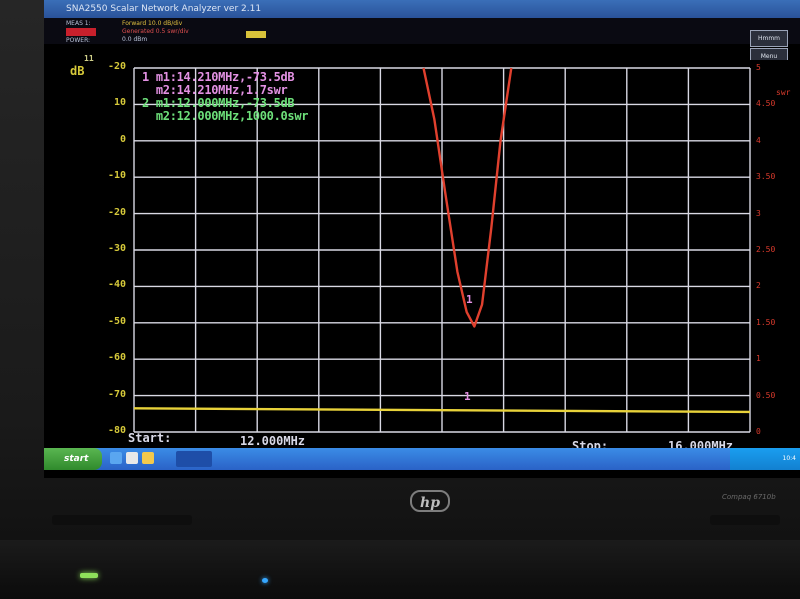  I want to click on status-value-forward: Forward 10.0 dB/div, so click(152, 23).